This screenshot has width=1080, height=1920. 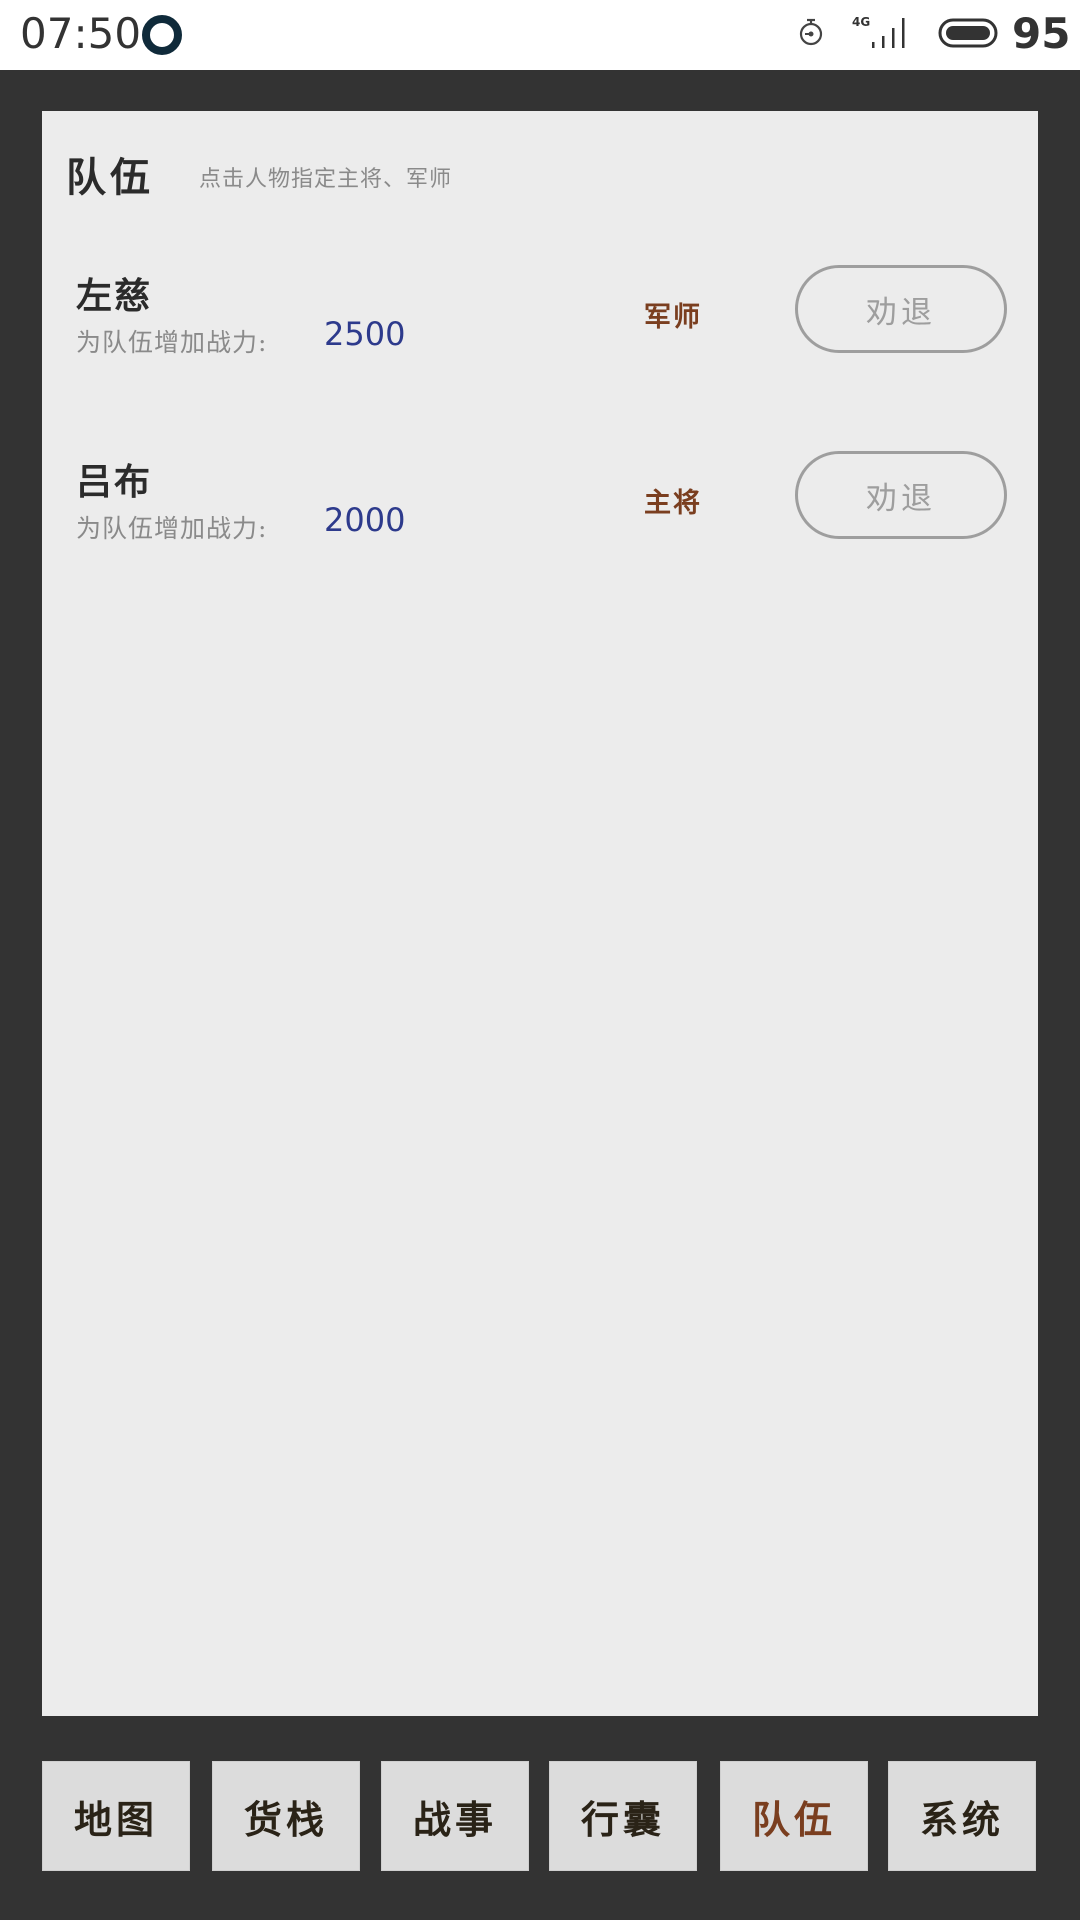 What do you see at coordinates (114, 296) in the screenshot?
I see `member-name: 左慈` at bounding box center [114, 296].